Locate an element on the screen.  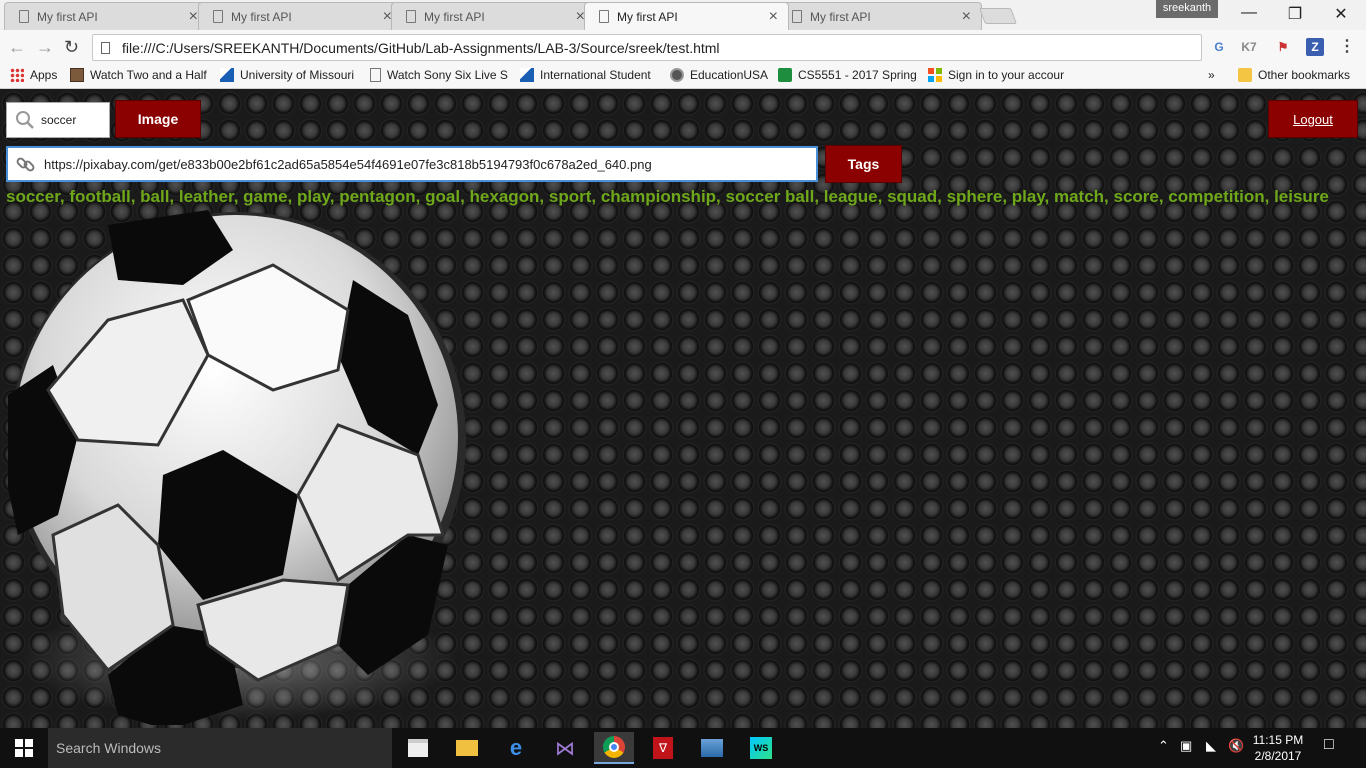
film-icon is located at coordinates (77, 75).